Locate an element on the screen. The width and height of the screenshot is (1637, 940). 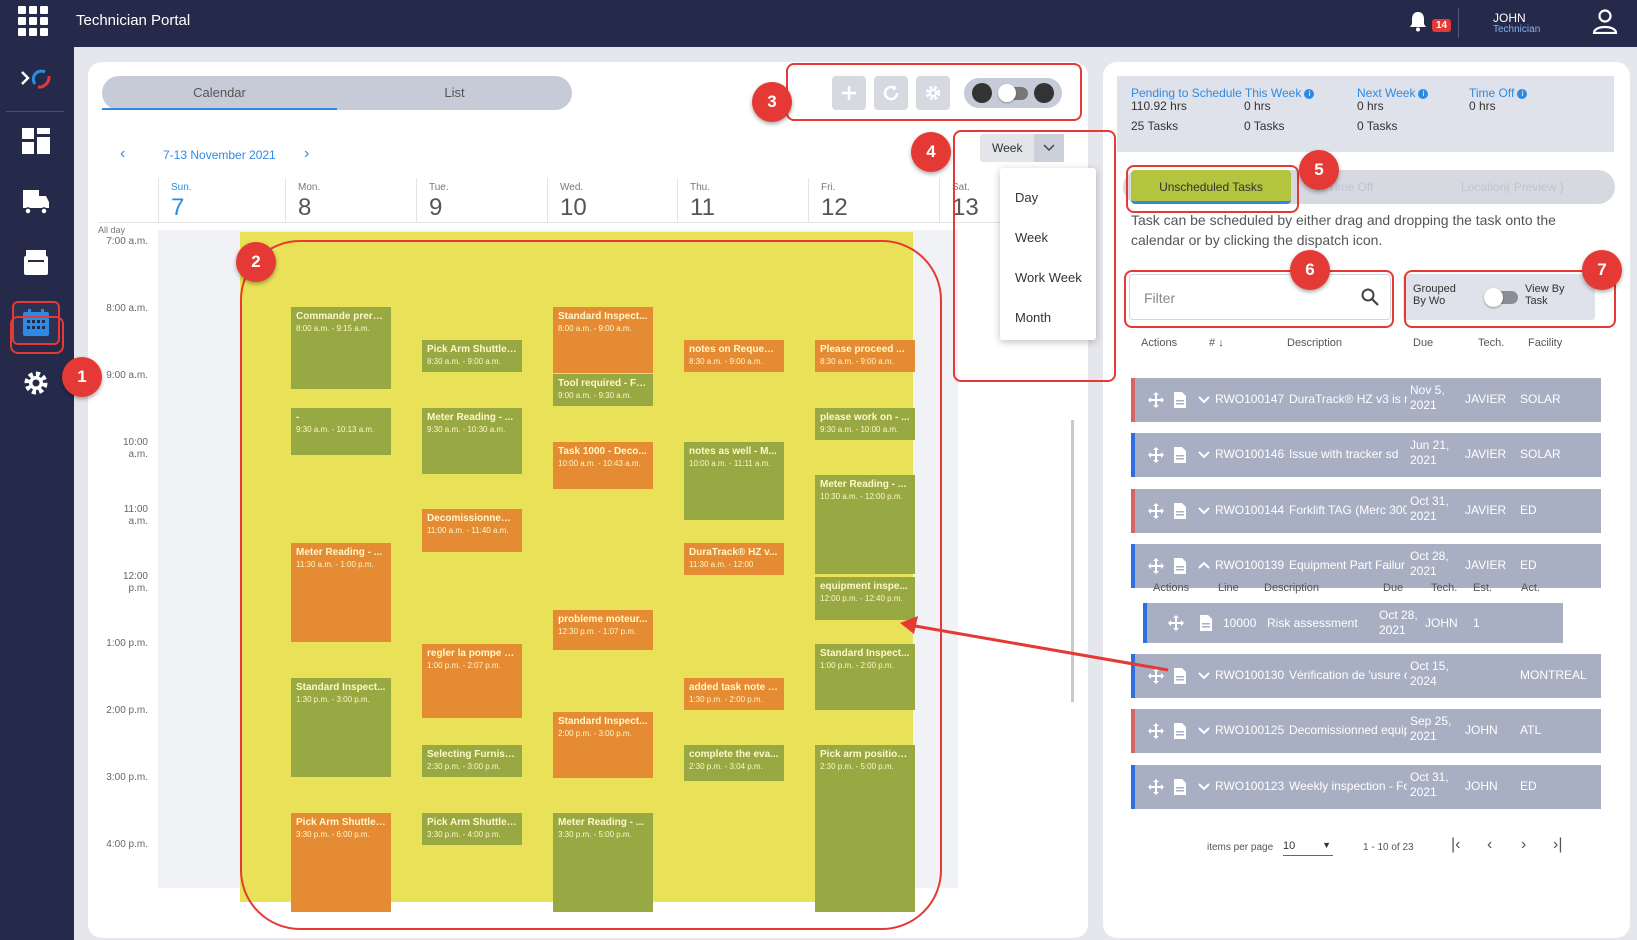
work-order-due: Jun 21, 2021 is located at coordinates (1430, 452).